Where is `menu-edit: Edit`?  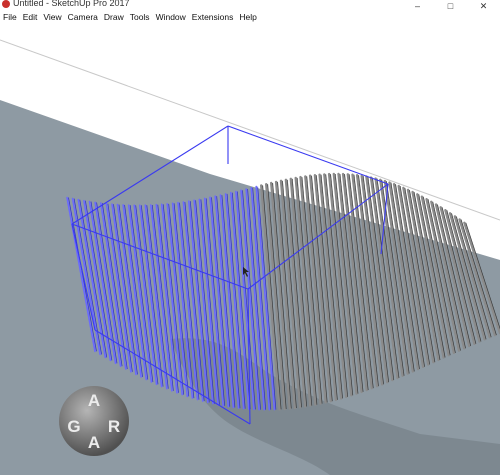 menu-edit: Edit is located at coordinates (30, 17).